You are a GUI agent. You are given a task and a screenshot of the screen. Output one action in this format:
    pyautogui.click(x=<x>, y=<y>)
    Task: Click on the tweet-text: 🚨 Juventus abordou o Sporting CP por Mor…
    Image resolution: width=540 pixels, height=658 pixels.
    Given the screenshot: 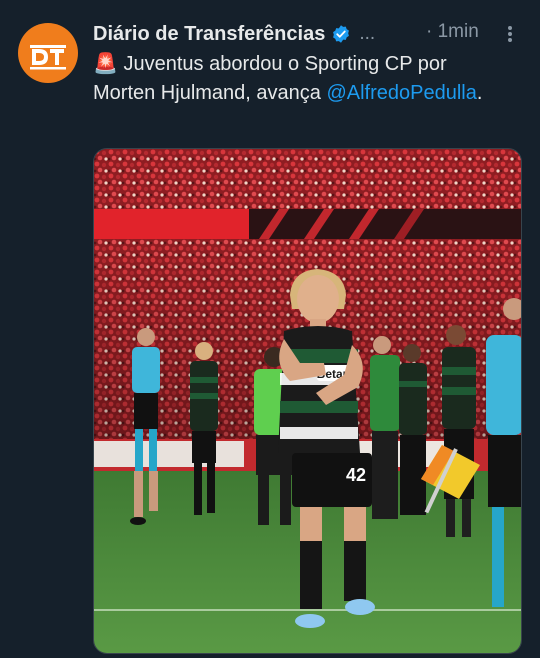 What is the action you would take?
    pyautogui.click(x=303, y=79)
    